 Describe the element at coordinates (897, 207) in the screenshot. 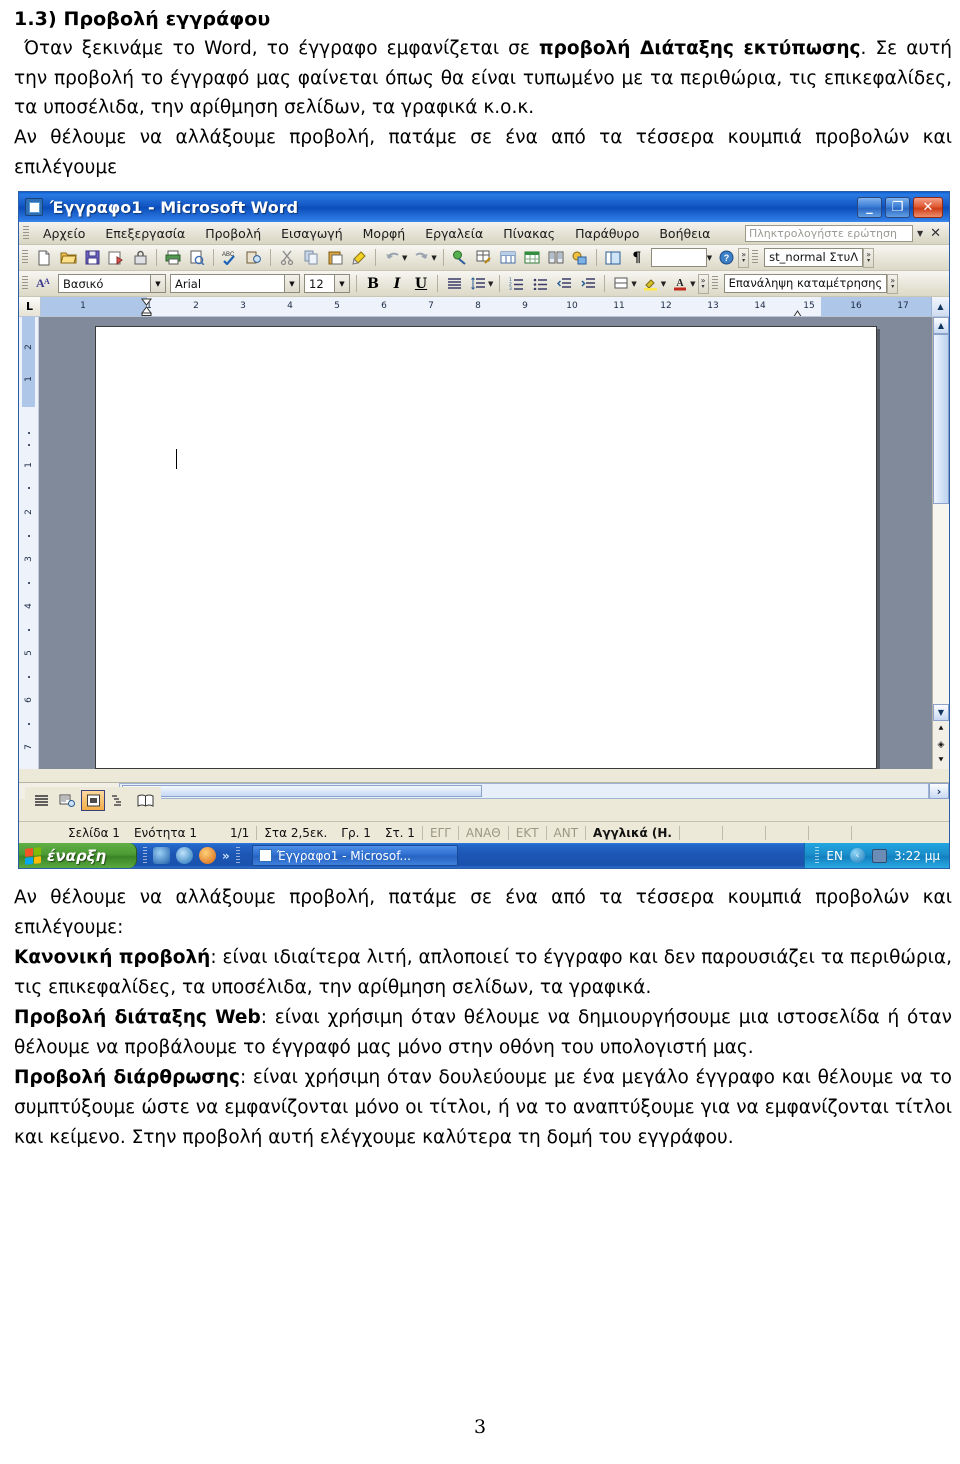

I see `restore-button: ❐` at that location.